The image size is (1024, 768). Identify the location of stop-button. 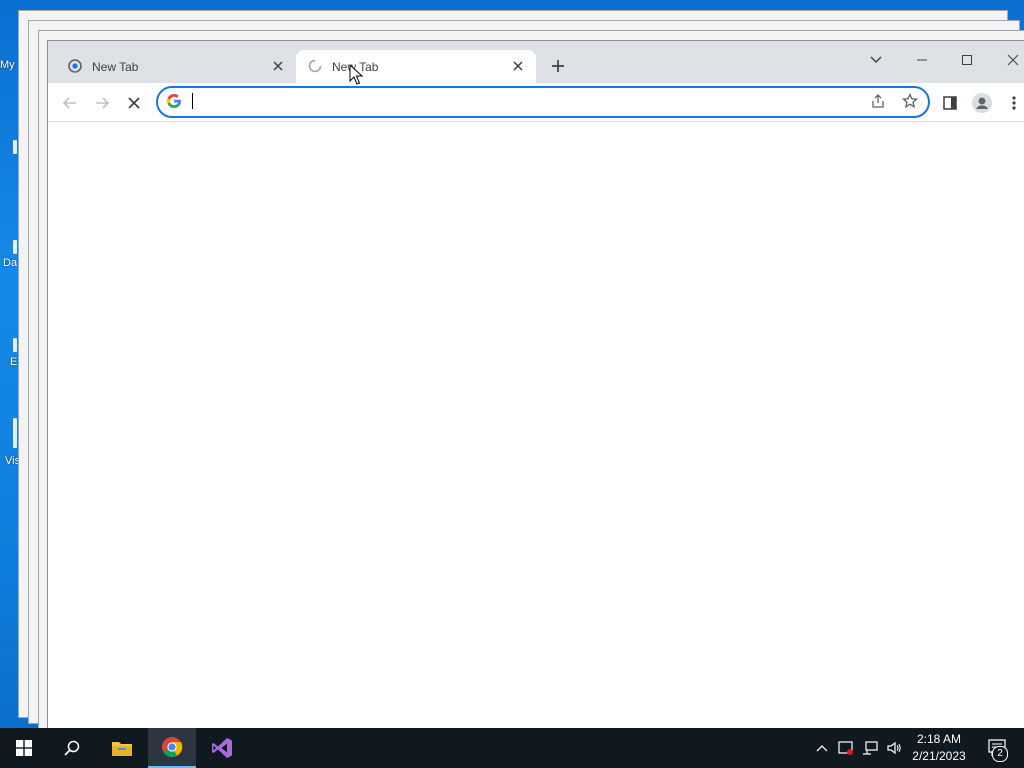
(134, 103).